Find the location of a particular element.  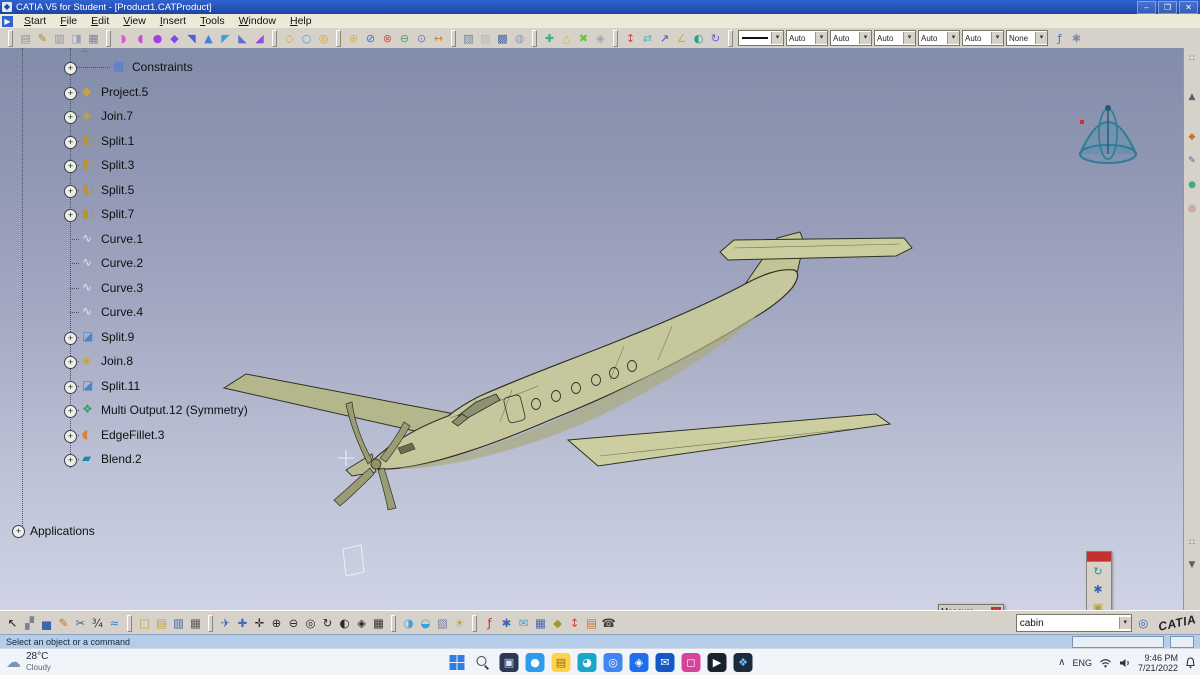

grid-icon: ▦ is located at coordinates (540, 623).